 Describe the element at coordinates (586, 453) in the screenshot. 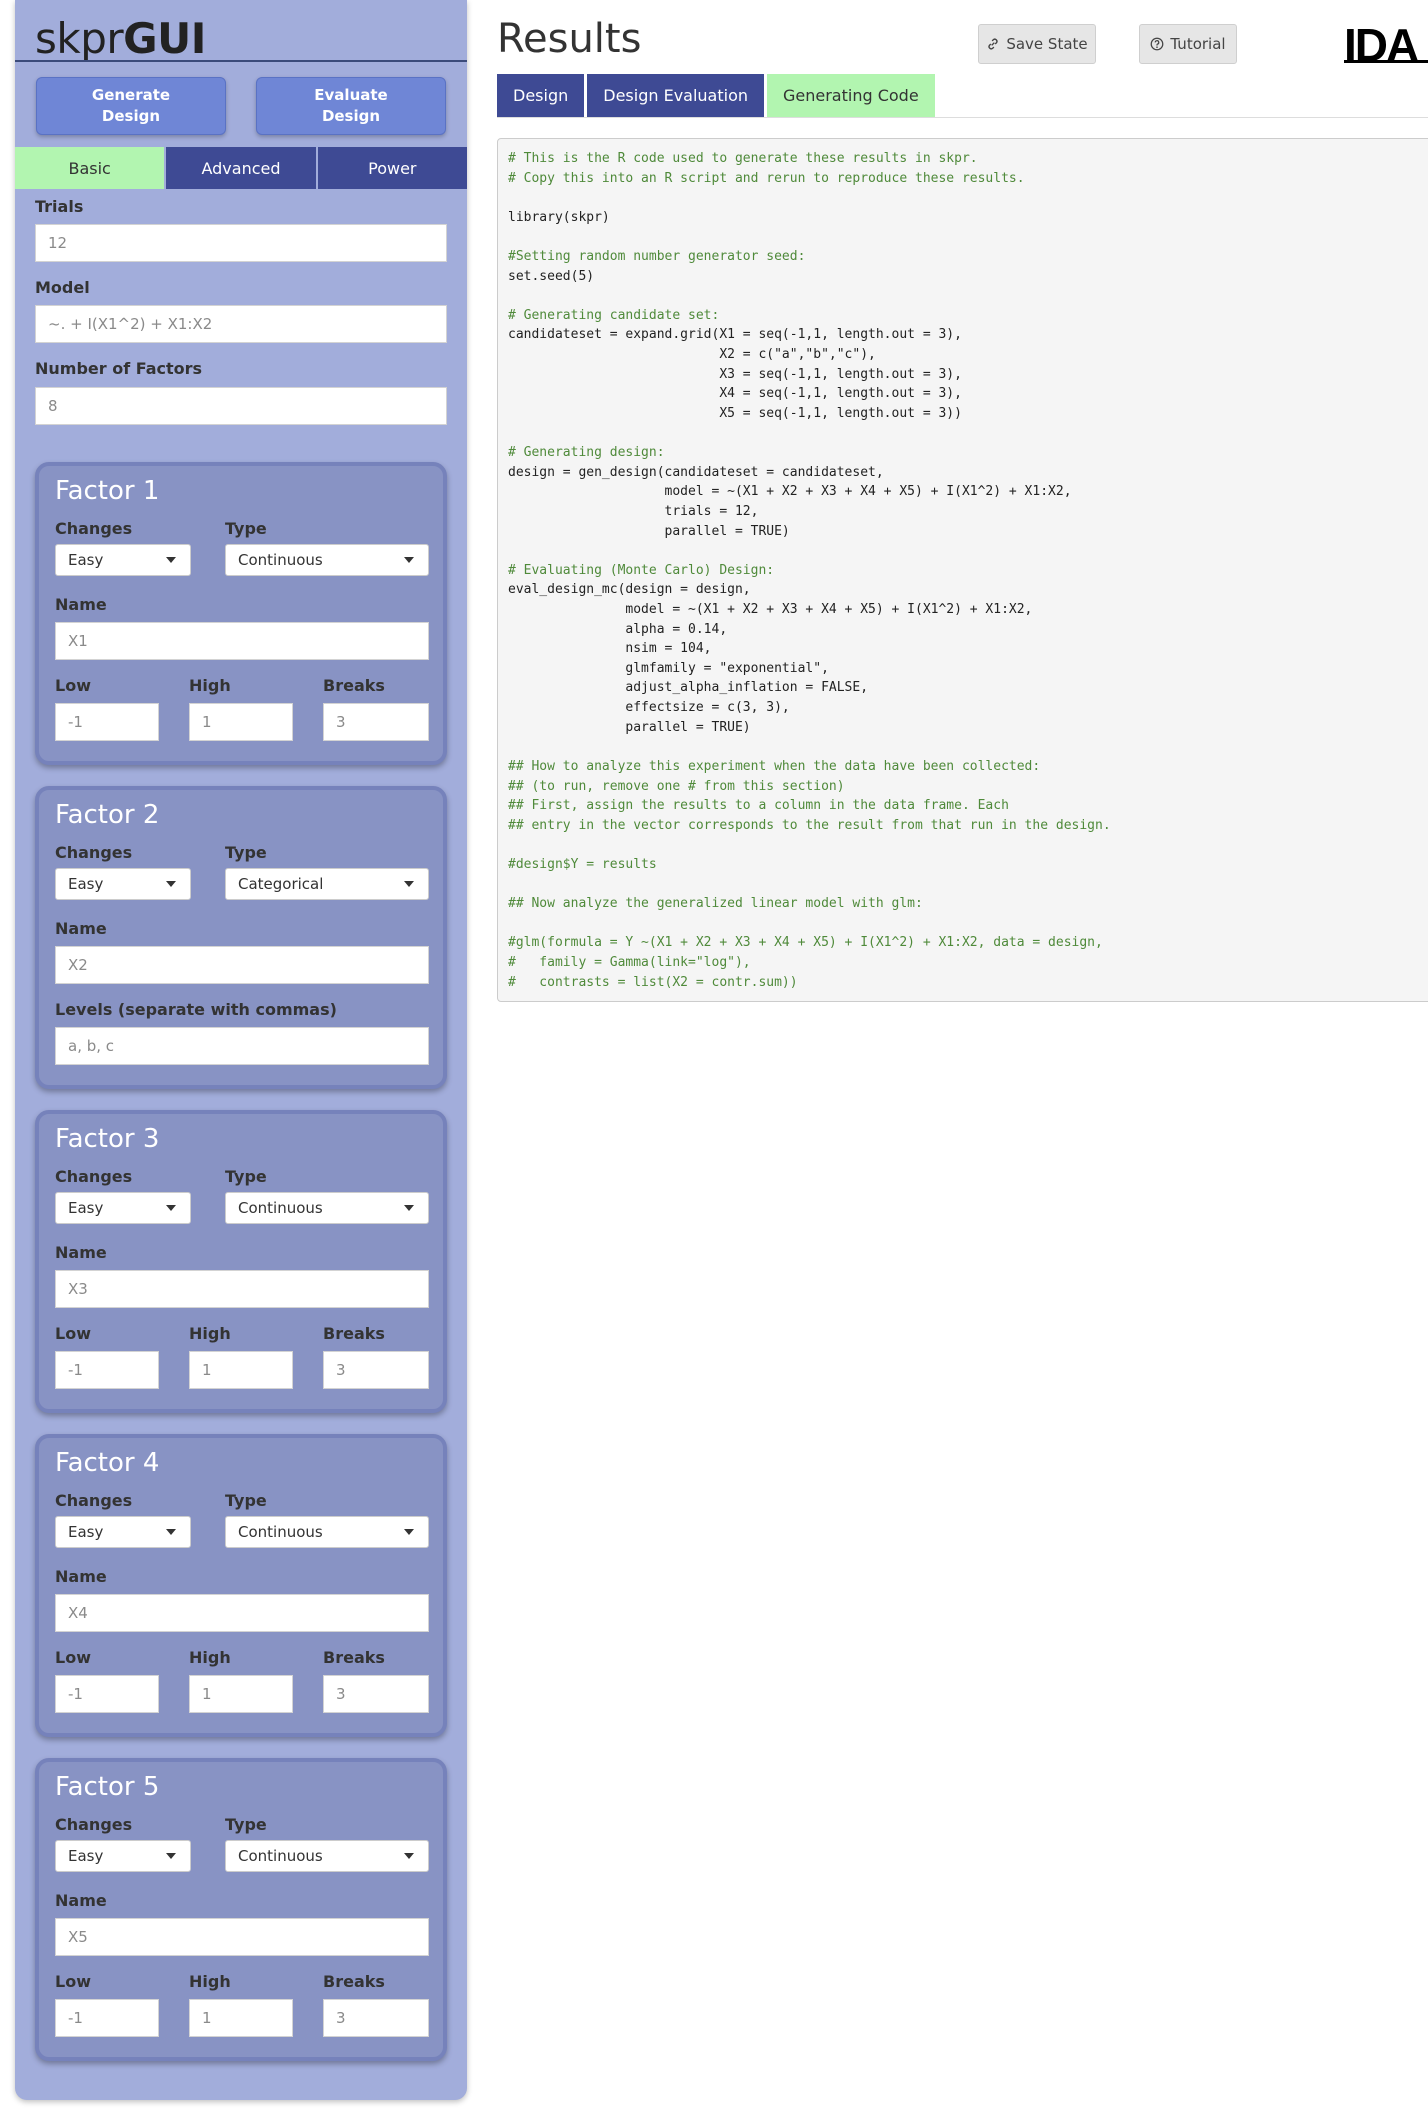

I see `code-line: # Generating design:` at that location.